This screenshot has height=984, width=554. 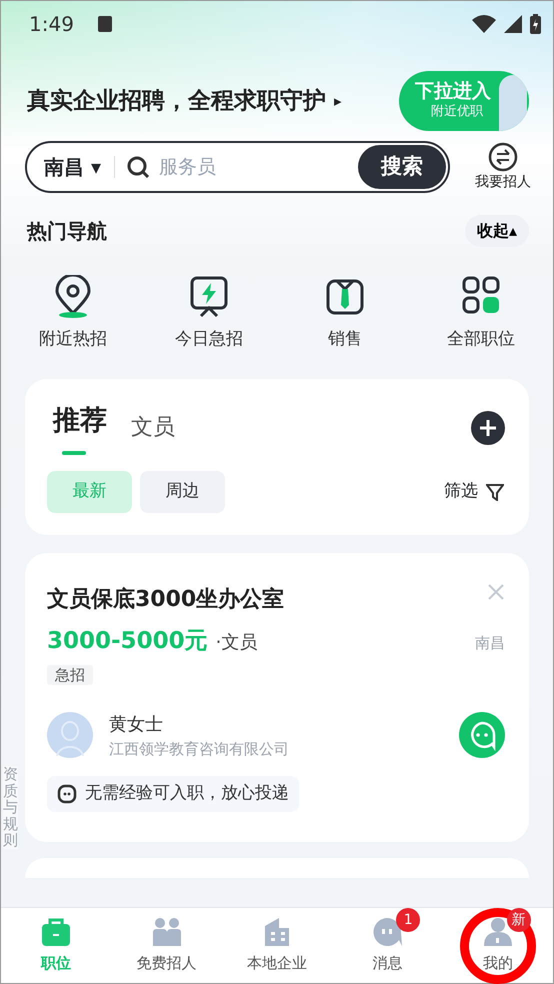 I want to click on nav-item-label: 销售, so click(x=345, y=339).